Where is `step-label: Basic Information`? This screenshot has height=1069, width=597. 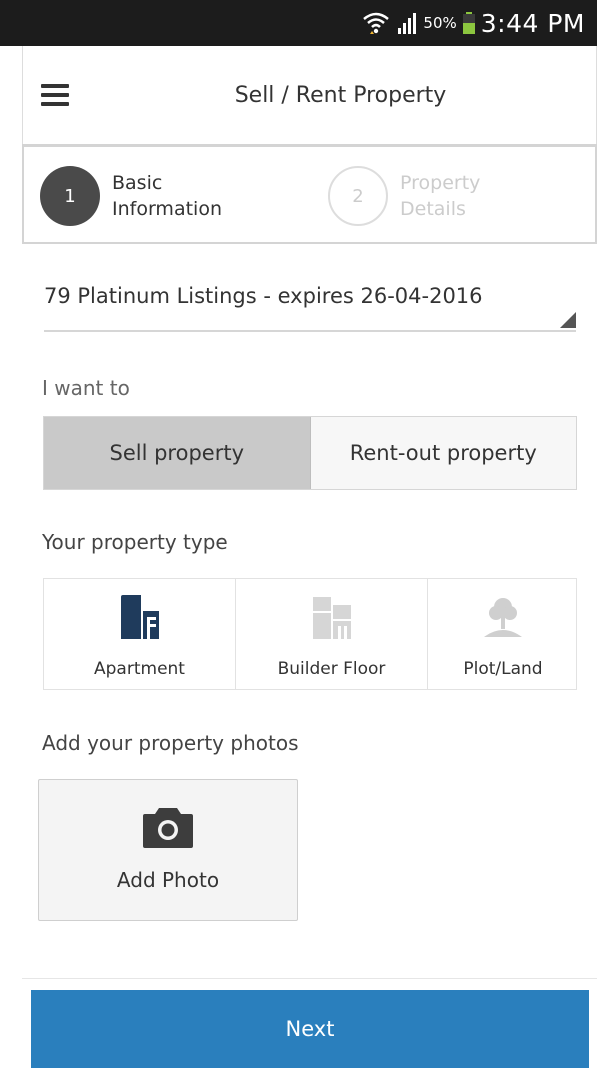 step-label: Basic Information is located at coordinates (167, 196).